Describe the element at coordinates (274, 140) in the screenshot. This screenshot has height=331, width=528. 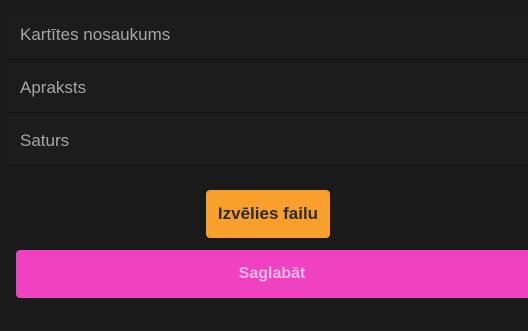
I see `content-input` at that location.